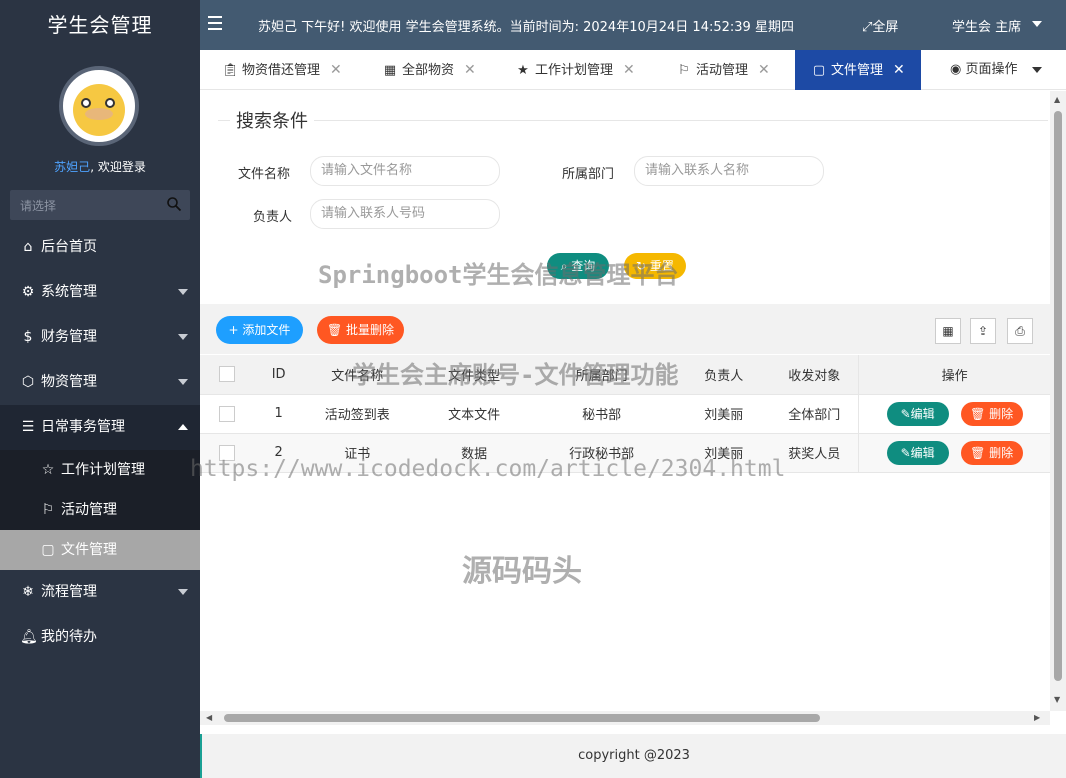  I want to click on username: 苏妲己, so click(72, 167).